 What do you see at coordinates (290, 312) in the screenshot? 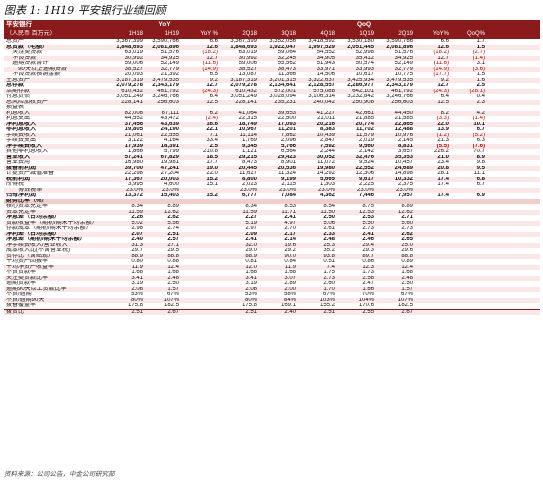
I see `table-cell: 2.40` at bounding box center [290, 312].